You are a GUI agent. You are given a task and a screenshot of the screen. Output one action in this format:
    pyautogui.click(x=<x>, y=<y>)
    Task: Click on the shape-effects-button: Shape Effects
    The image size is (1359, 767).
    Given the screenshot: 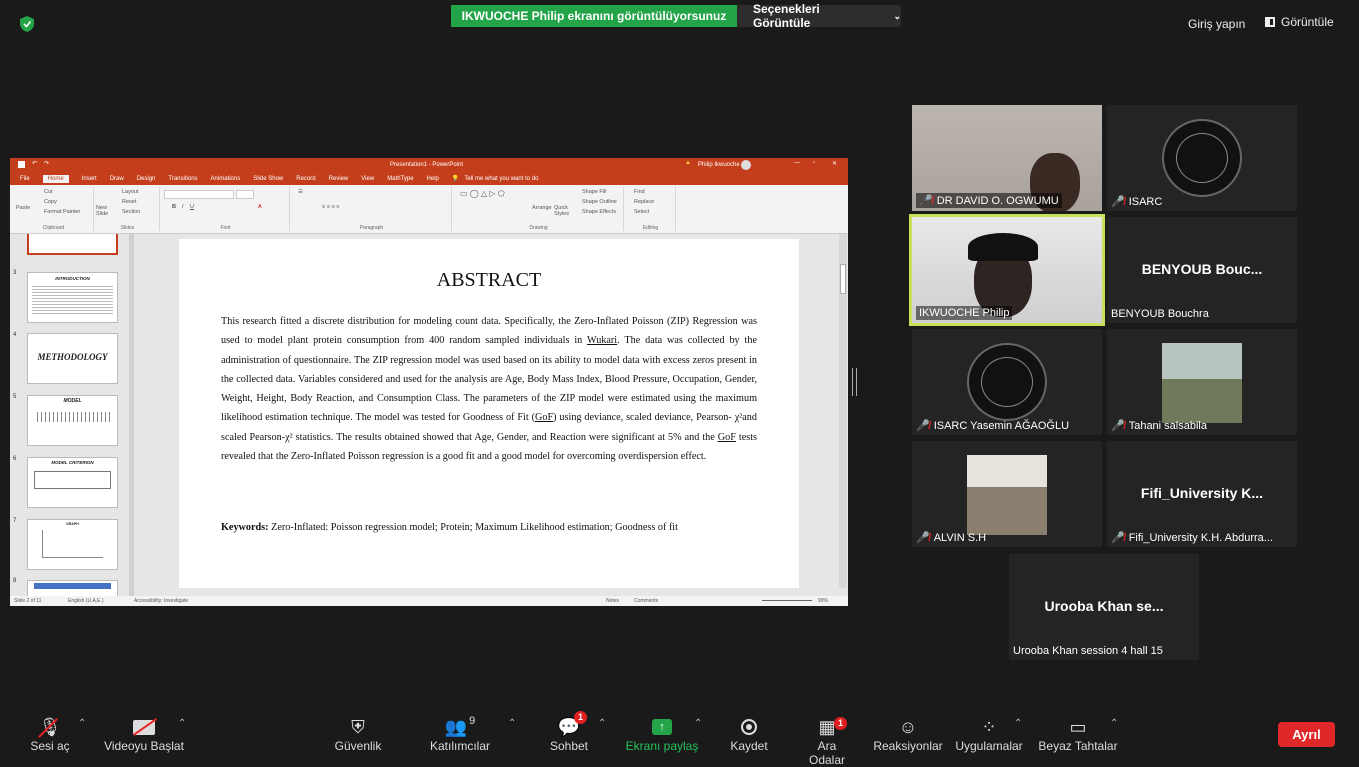 What is the action you would take?
    pyautogui.click(x=599, y=212)
    